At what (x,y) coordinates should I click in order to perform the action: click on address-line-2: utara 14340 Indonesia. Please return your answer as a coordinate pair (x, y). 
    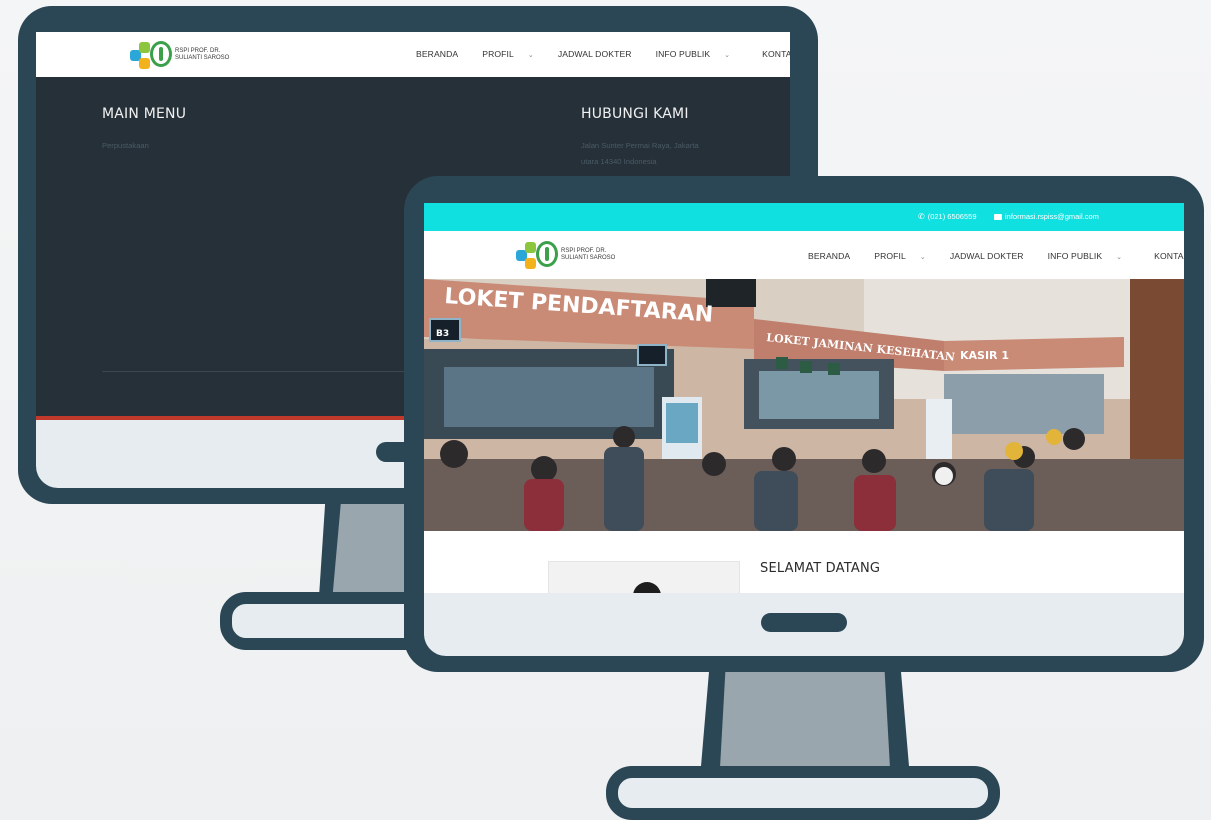
    Looking at the image, I should click on (619, 161).